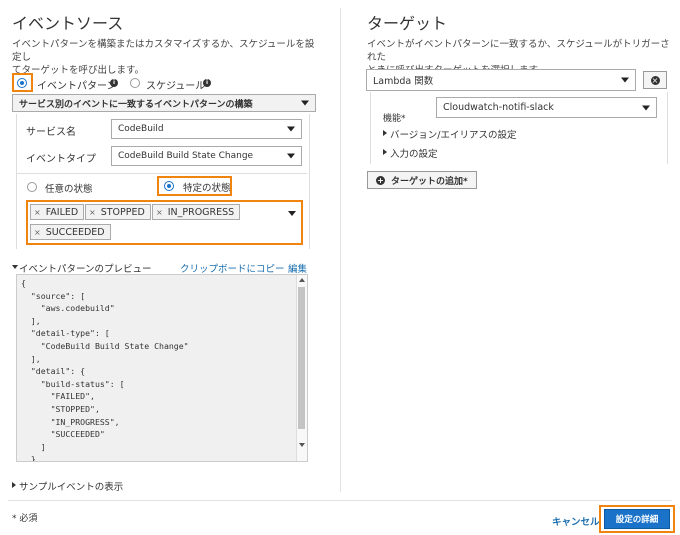  Describe the element at coordinates (75, 232) in the screenshot. I see `state-chip-label: SUCCEEDED` at that location.